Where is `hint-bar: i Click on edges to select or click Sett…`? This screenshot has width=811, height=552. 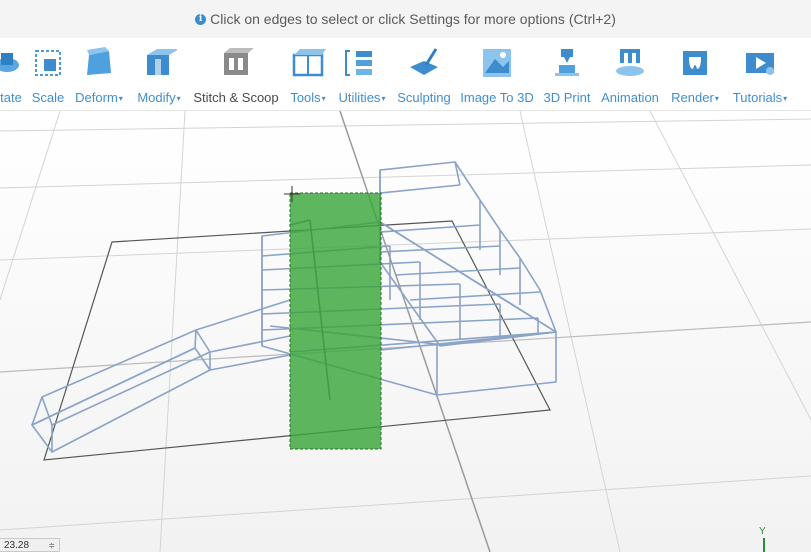 hint-bar: i Click on edges to select or click Sett… is located at coordinates (405, 19).